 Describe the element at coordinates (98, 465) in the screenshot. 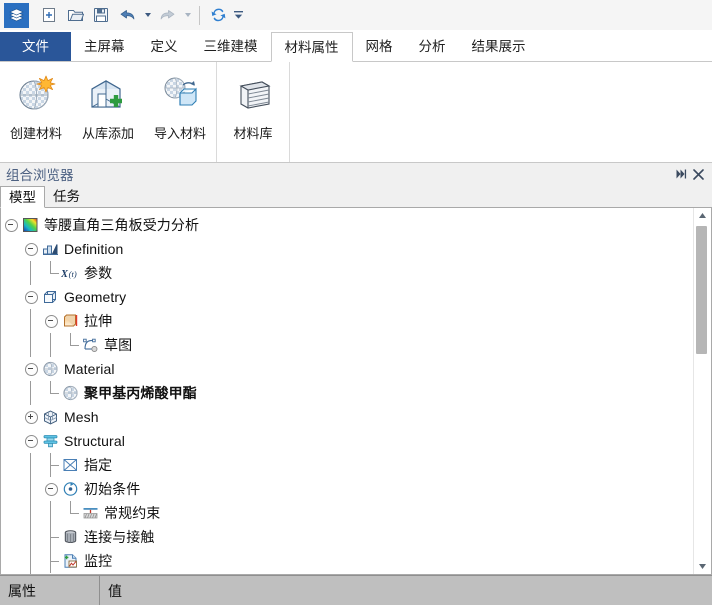

I see `tree-label: 指定` at that location.